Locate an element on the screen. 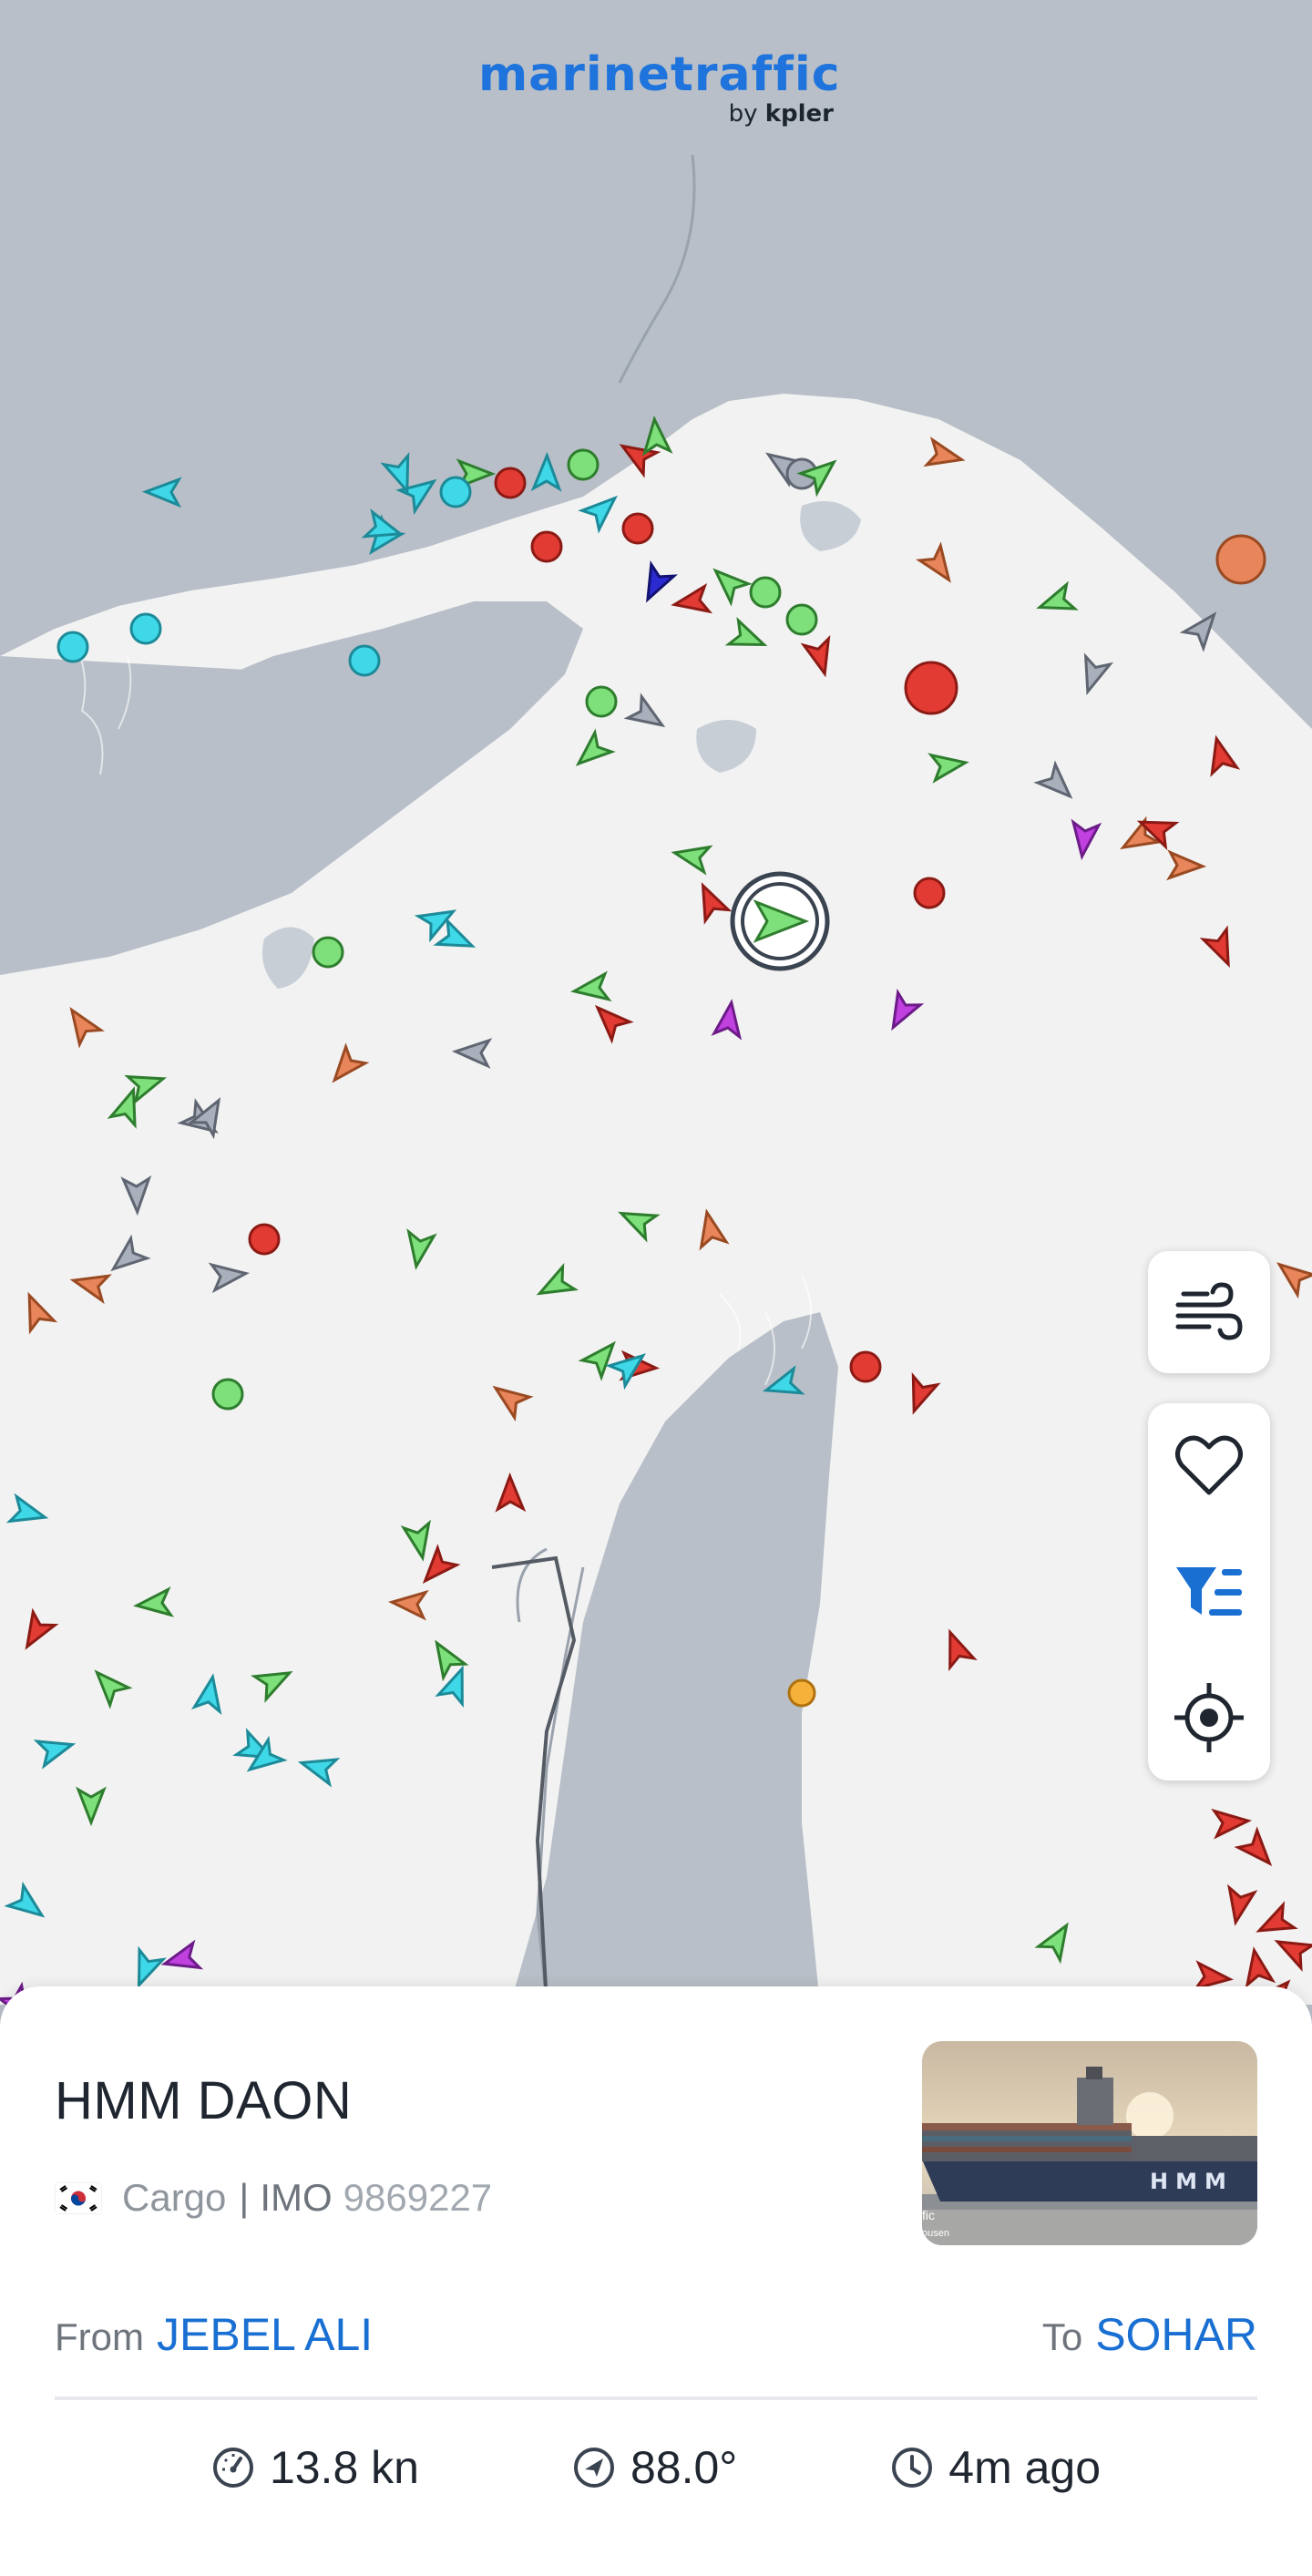 This screenshot has width=1312, height=2576. vessel-route: From JEBEL ALI To SOHAR is located at coordinates (656, 2335).